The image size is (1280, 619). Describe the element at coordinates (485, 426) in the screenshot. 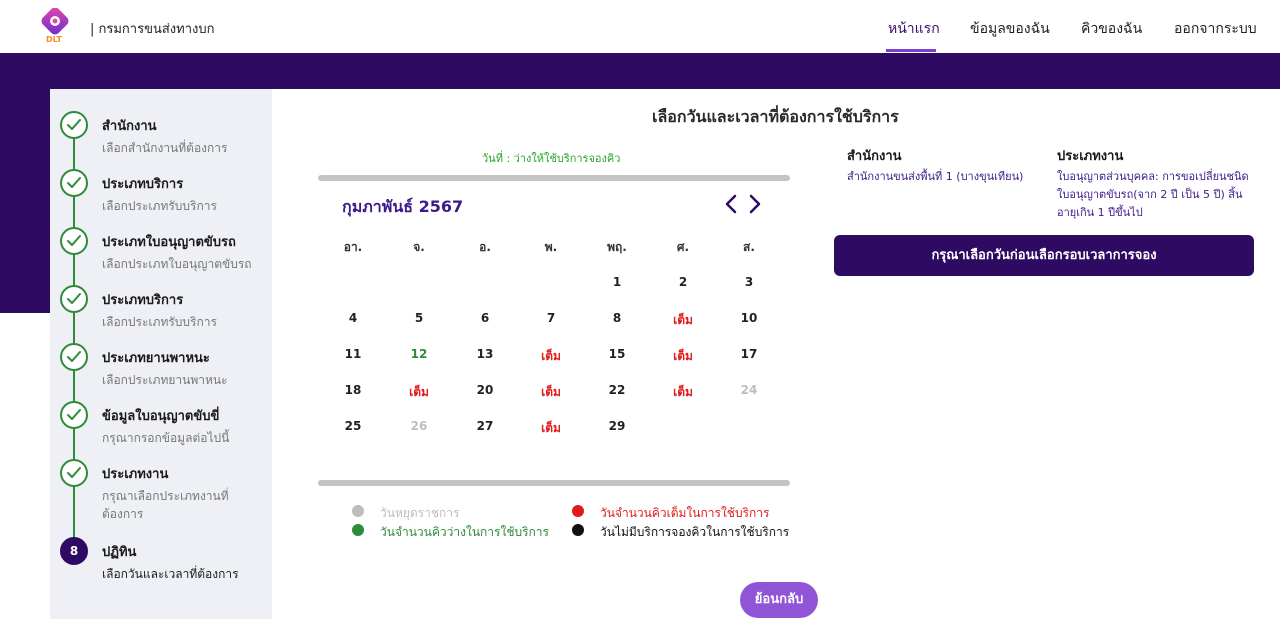

I see `calendar-day-normal: 27` at that location.